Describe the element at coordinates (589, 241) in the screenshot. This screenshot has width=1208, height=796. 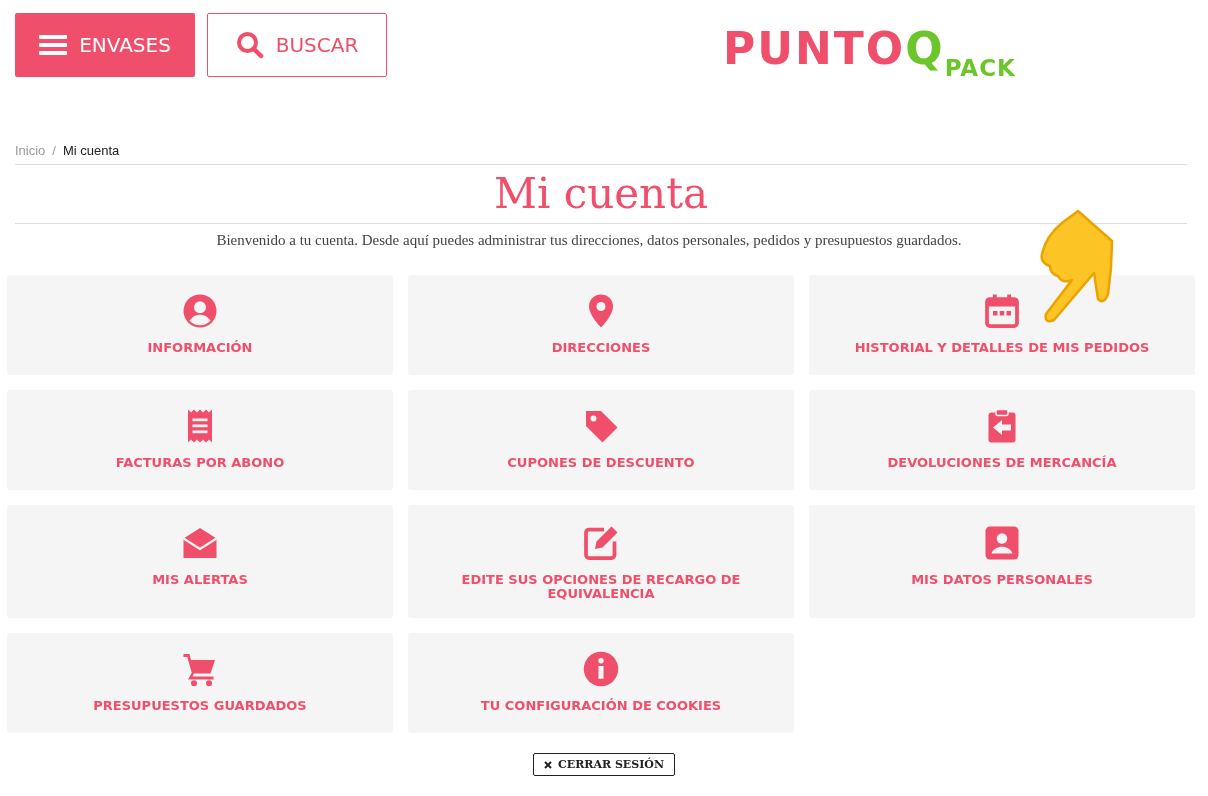
I see `intro-text: Bienvenido a tu cuenta. Desde aquí puedes administrar tus direcciones, datos personales, pedidos y presupuestos guardados.` at that location.